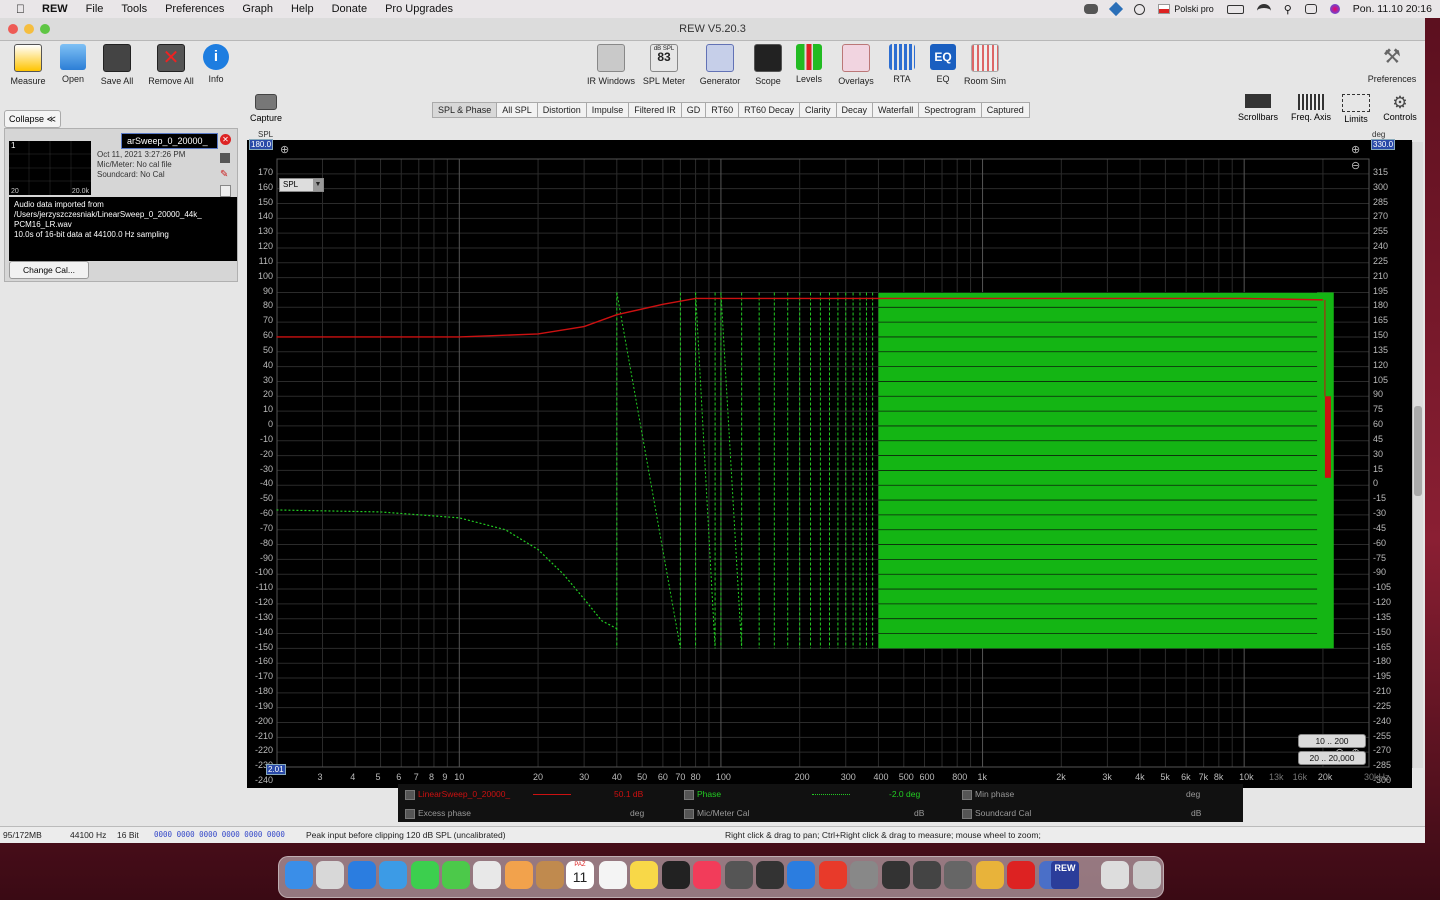 This screenshot has height=900, width=1440. Describe the element at coordinates (225, 191) in the screenshot. I see `notes-icon` at that location.